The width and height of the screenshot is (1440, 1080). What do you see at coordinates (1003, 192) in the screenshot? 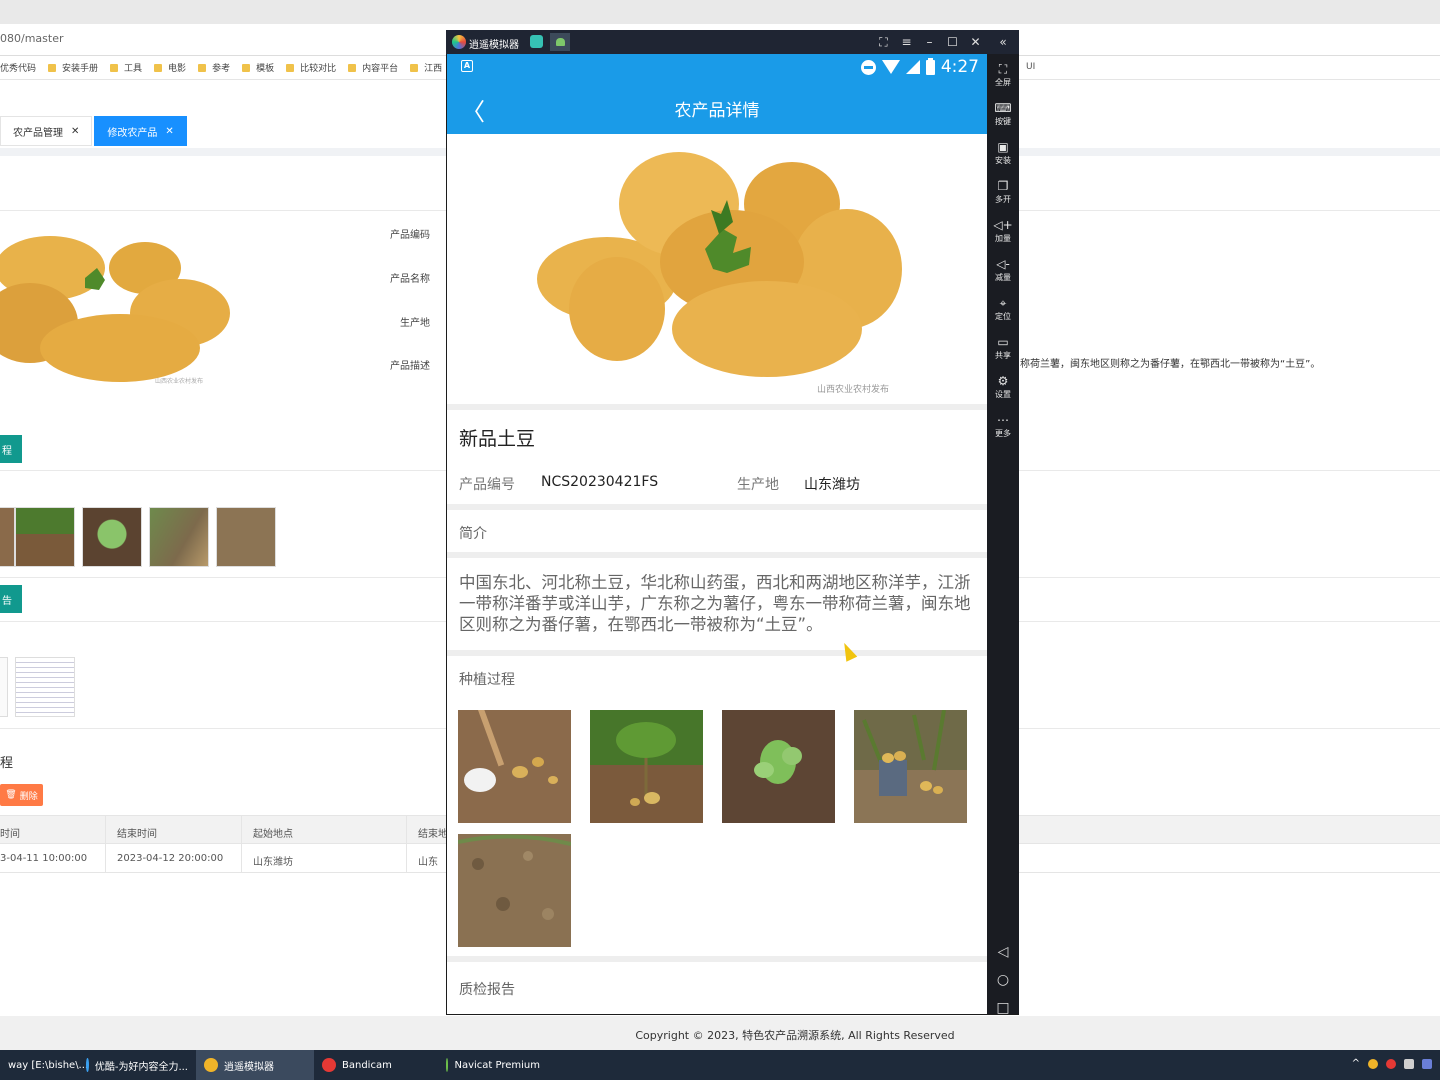
I see `tool-multi-instance: ❐ 多开` at bounding box center [1003, 192].